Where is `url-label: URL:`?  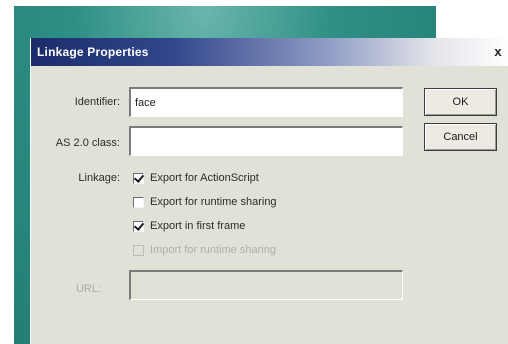 url-label: URL: is located at coordinates (88, 289).